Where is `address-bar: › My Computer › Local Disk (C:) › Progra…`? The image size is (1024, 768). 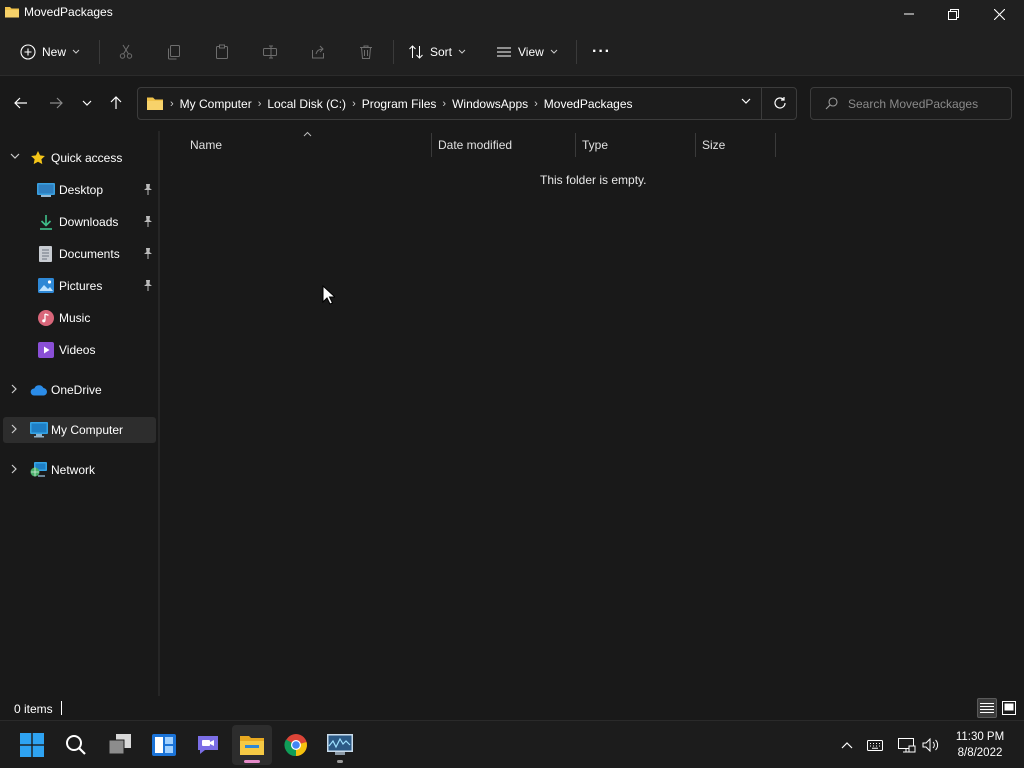 address-bar: › My Computer › Local Disk (C:) › Progra… is located at coordinates (467, 103).